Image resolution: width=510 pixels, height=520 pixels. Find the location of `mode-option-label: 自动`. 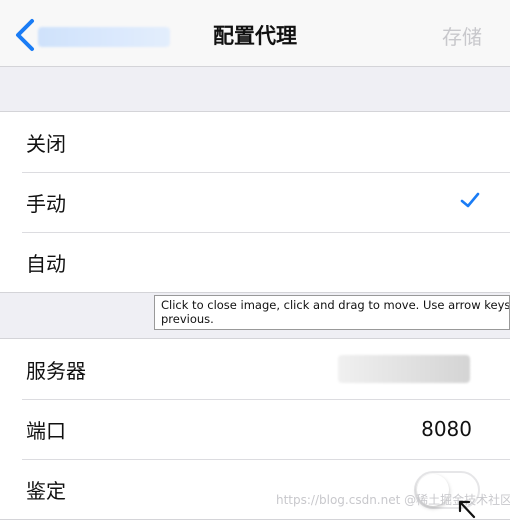

mode-option-label: 自动 is located at coordinates (46, 263).